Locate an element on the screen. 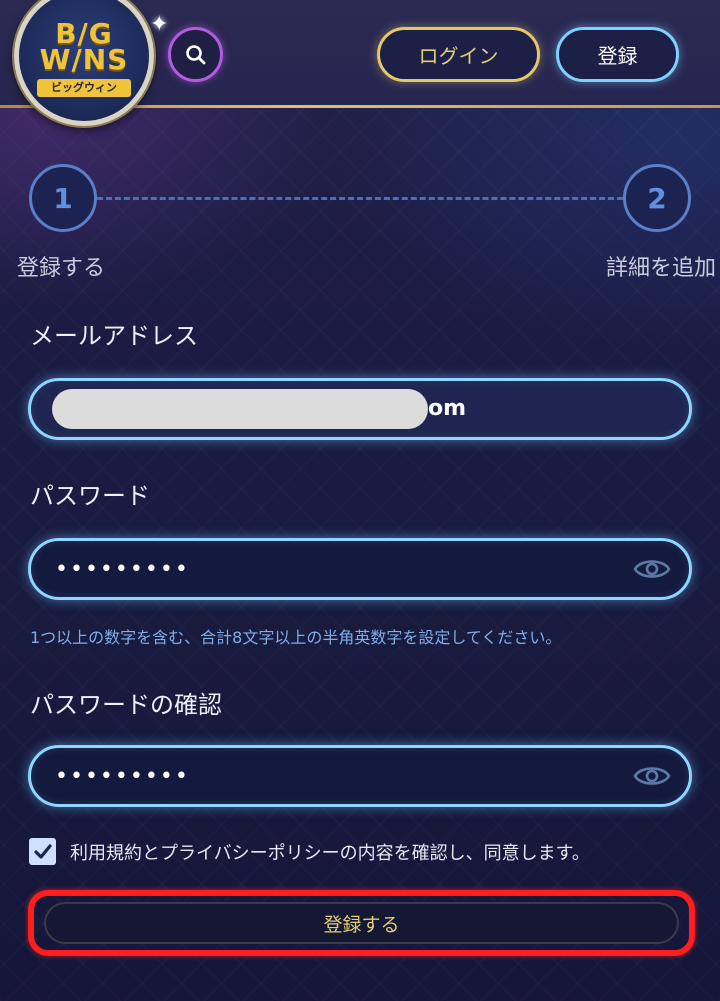  email-label: メールアドレス is located at coordinates (114, 336).